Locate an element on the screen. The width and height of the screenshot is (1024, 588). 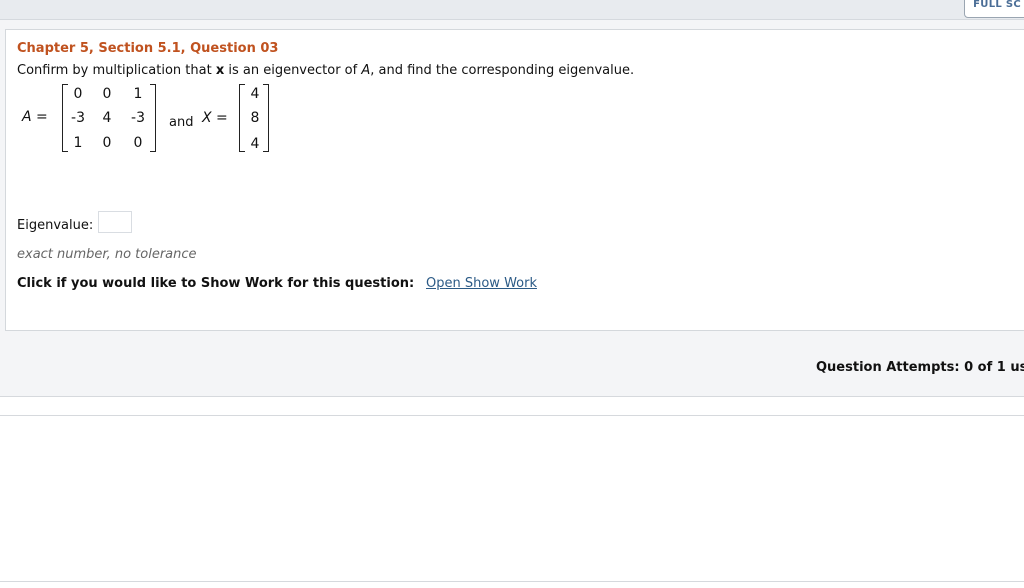
and-text: and is located at coordinates (181, 122).